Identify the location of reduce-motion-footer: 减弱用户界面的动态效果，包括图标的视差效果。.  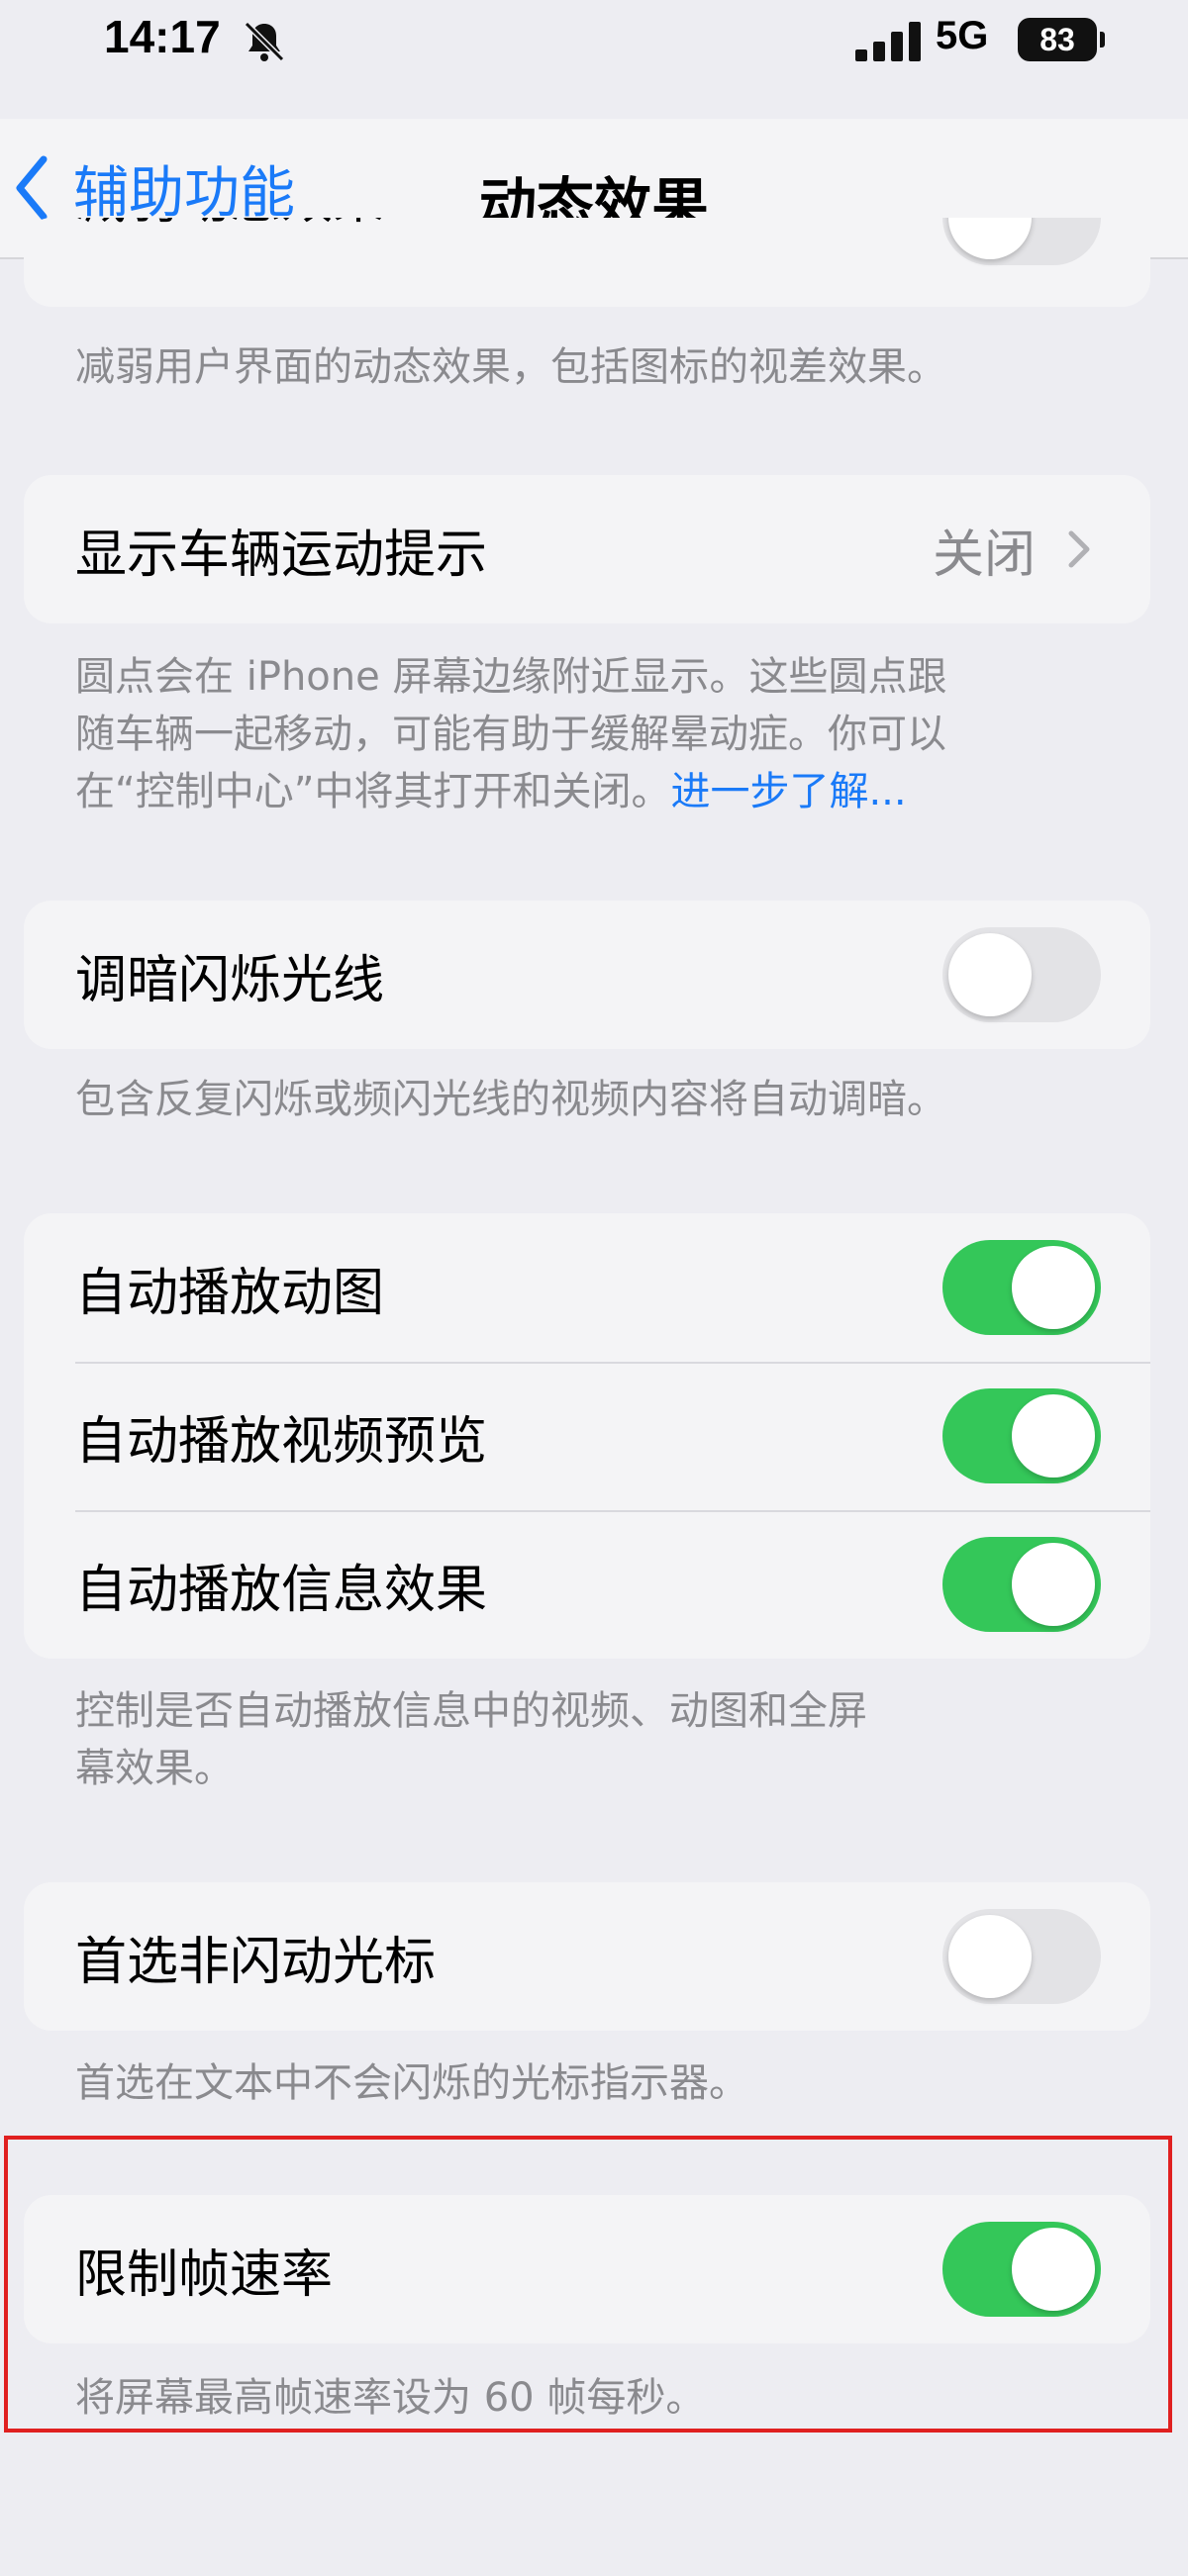
(511, 367).